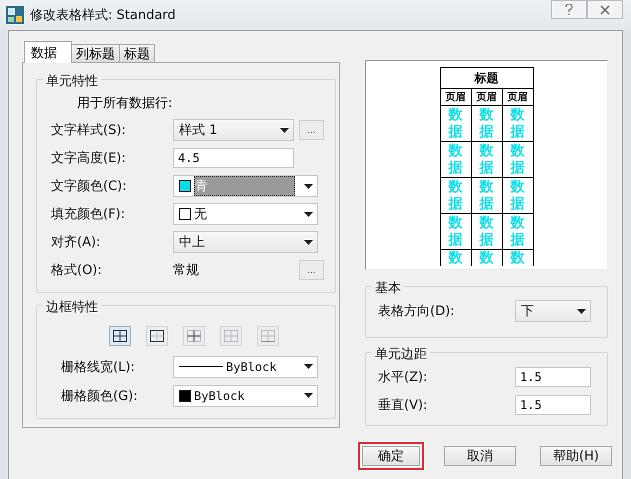 This screenshot has width=631, height=479. Describe the element at coordinates (48, 52) in the screenshot. I see `tab: 数据` at that location.